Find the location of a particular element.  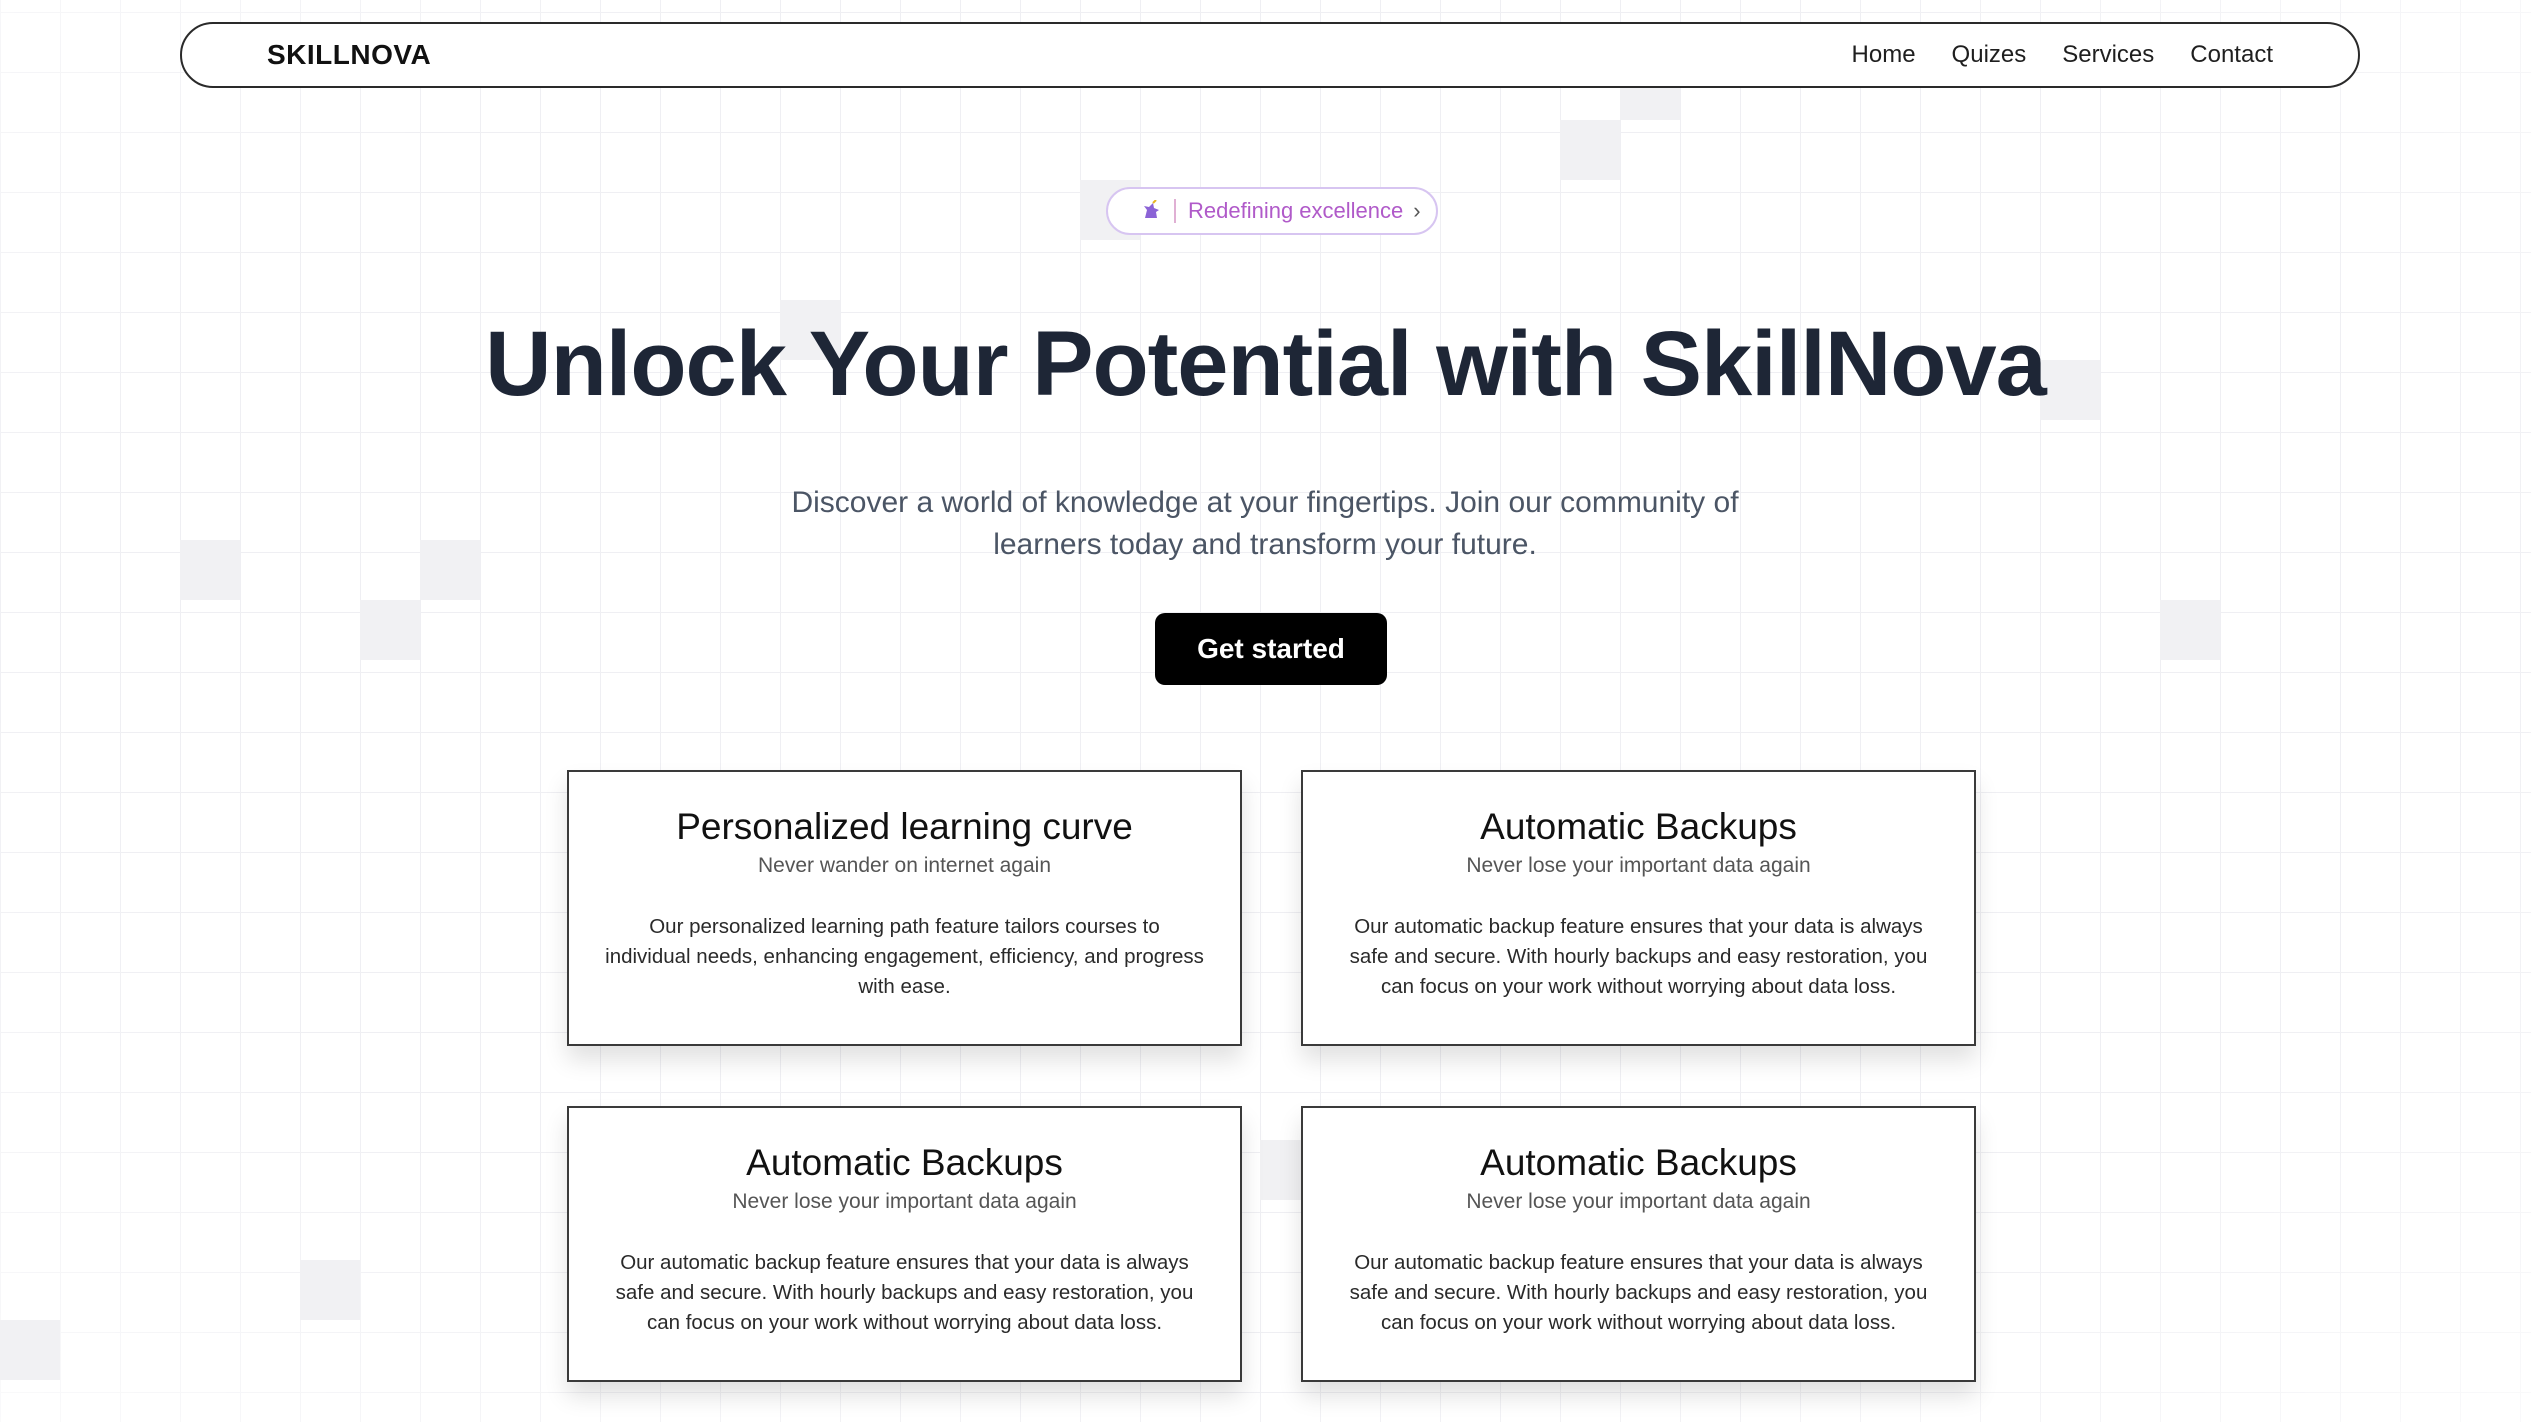

unicorn-icon is located at coordinates (1152, 211).